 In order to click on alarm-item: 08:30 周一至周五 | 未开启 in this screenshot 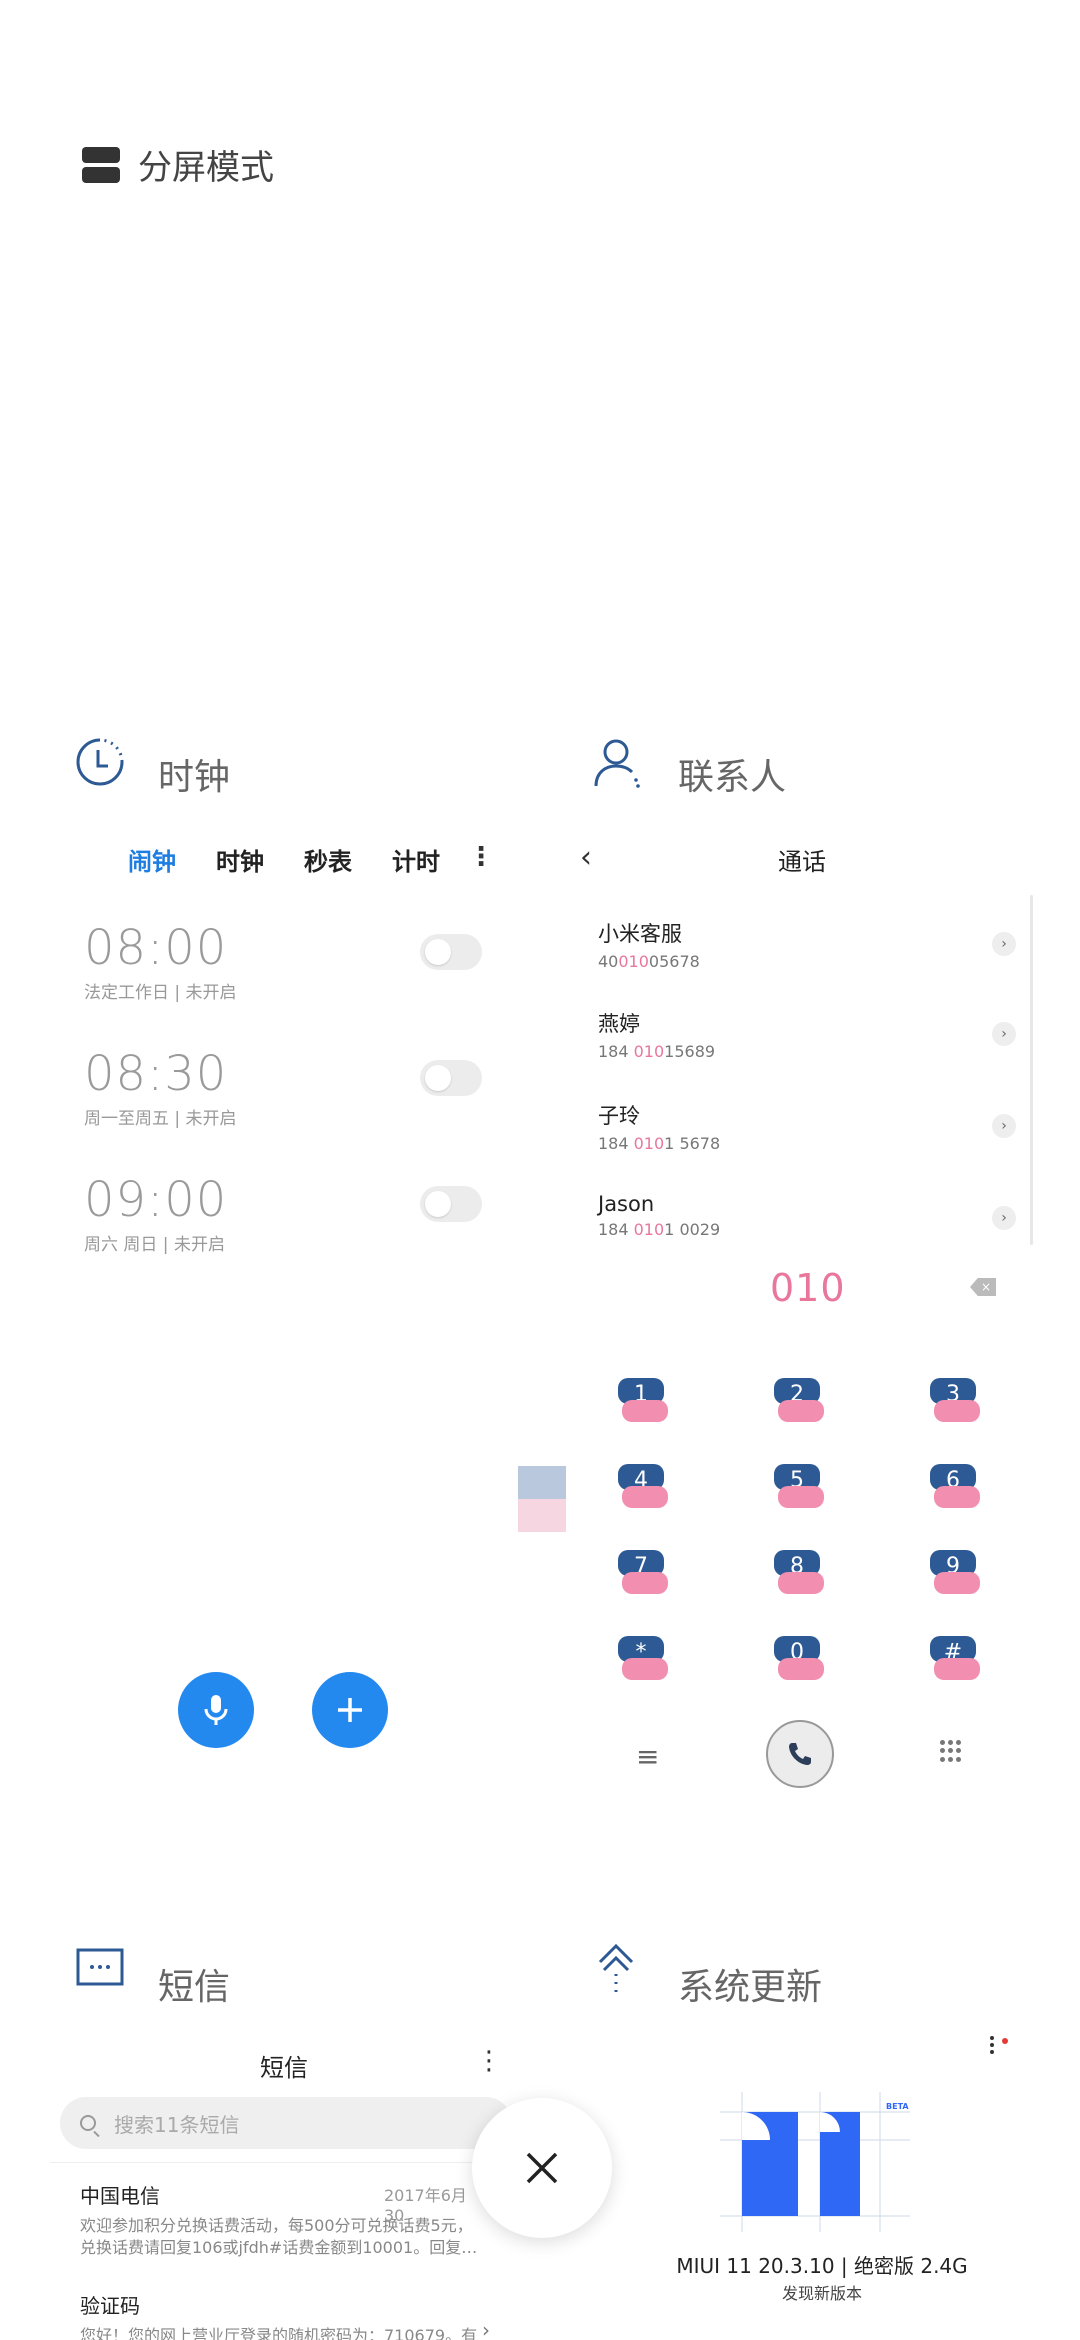, I will do `click(284, 1087)`.